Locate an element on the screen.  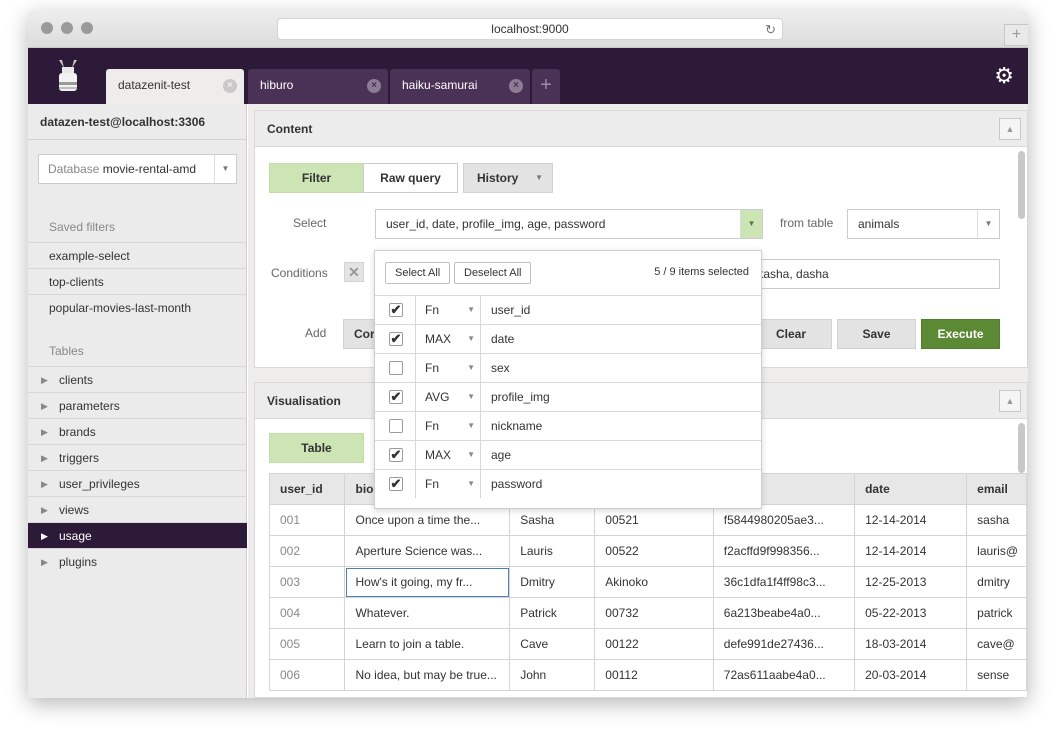
table-cell: dmitry is located at coordinates (996, 582).